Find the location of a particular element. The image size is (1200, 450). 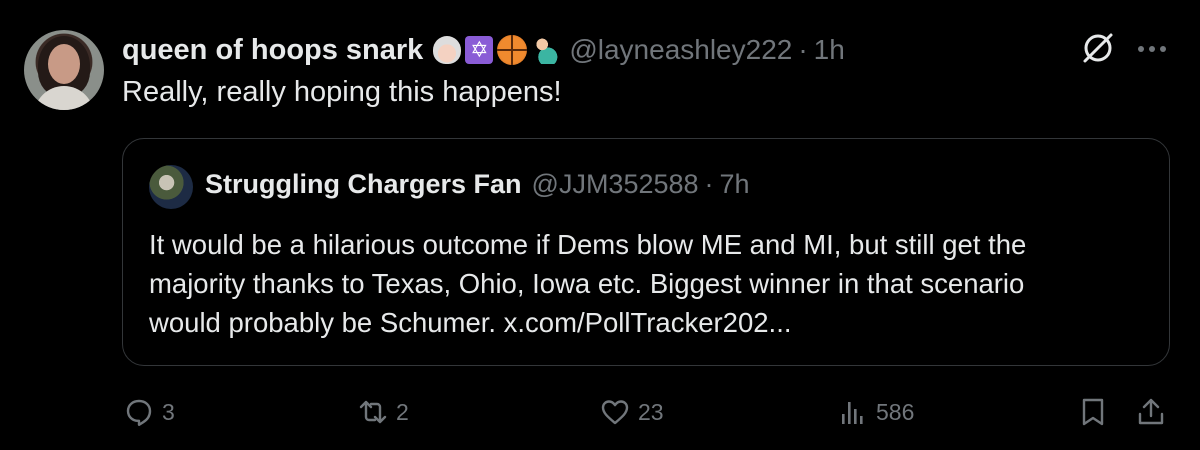

repost-icon is located at coordinates (373, 412).